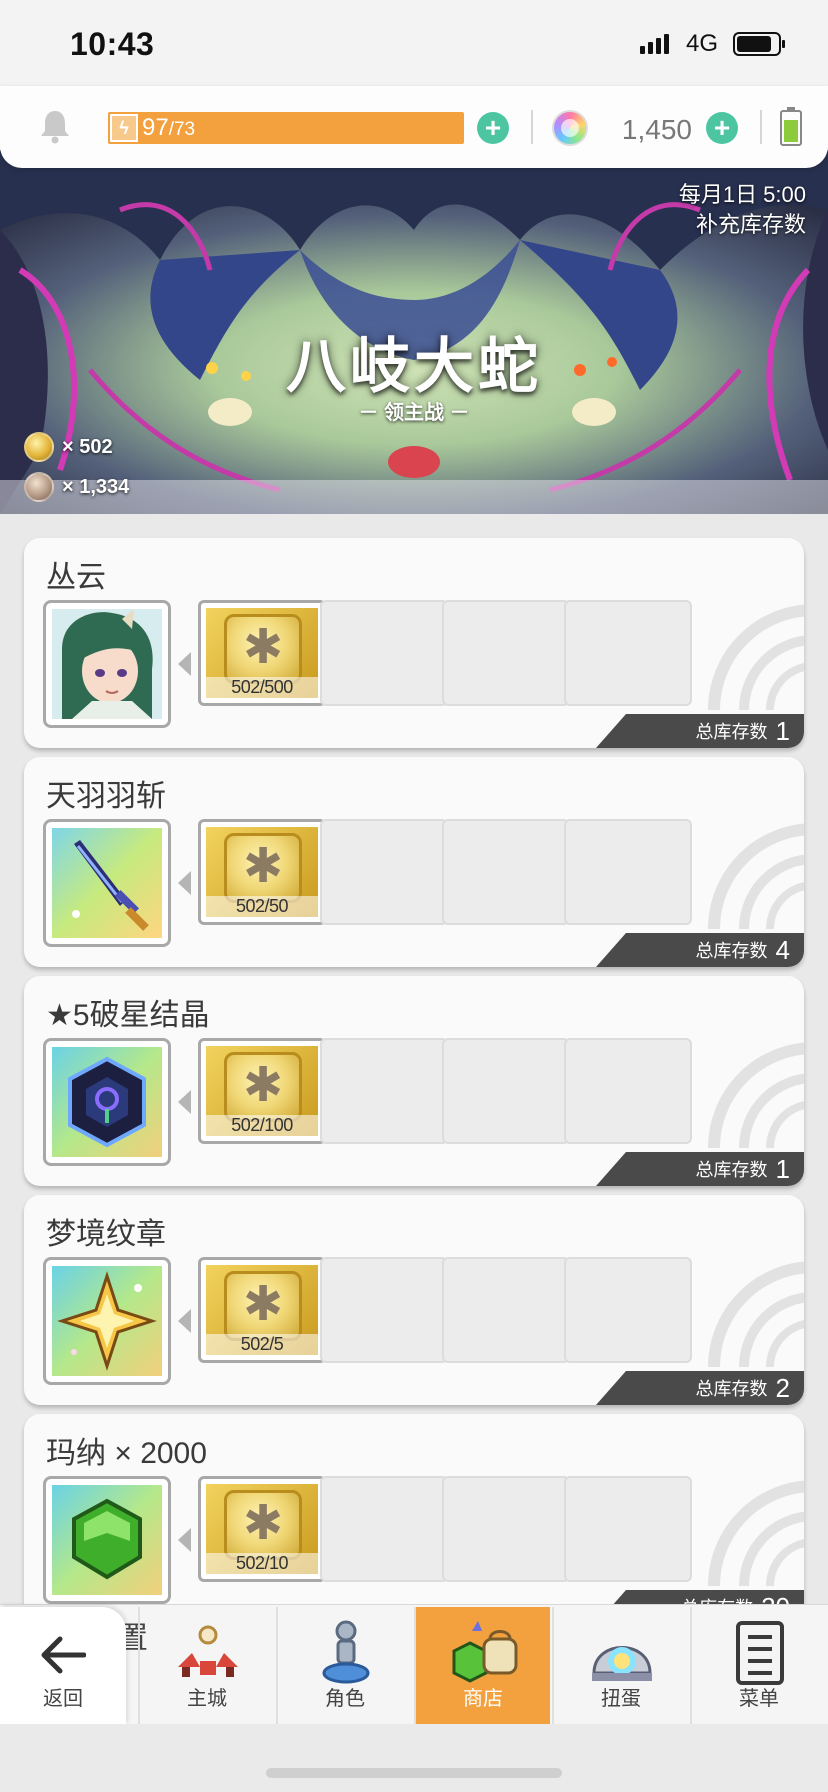 The image size is (828, 1792). I want to click on crystal-icon, so click(107, 1102).